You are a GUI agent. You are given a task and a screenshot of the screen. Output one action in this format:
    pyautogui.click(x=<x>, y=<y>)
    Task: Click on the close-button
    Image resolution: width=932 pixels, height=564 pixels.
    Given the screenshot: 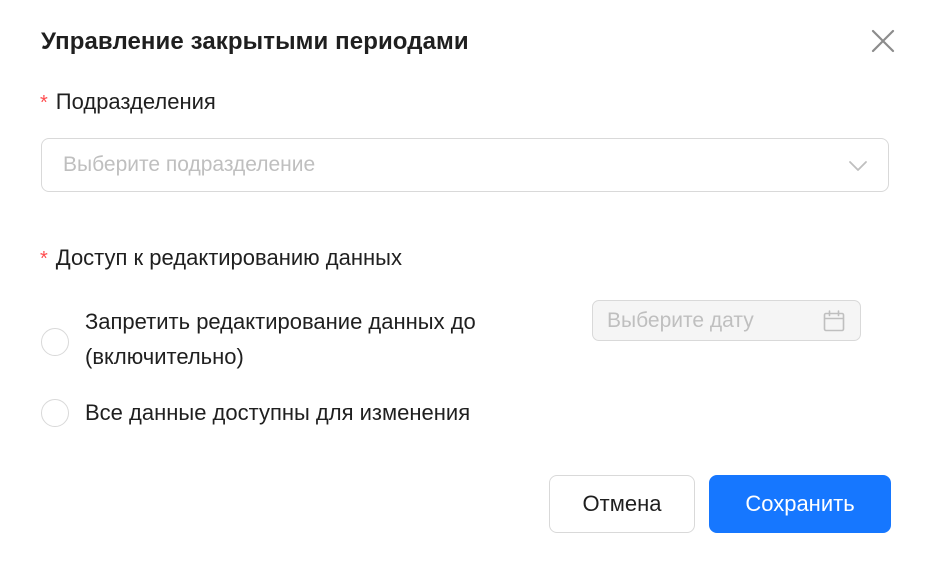 What is the action you would take?
    pyautogui.click(x=883, y=41)
    